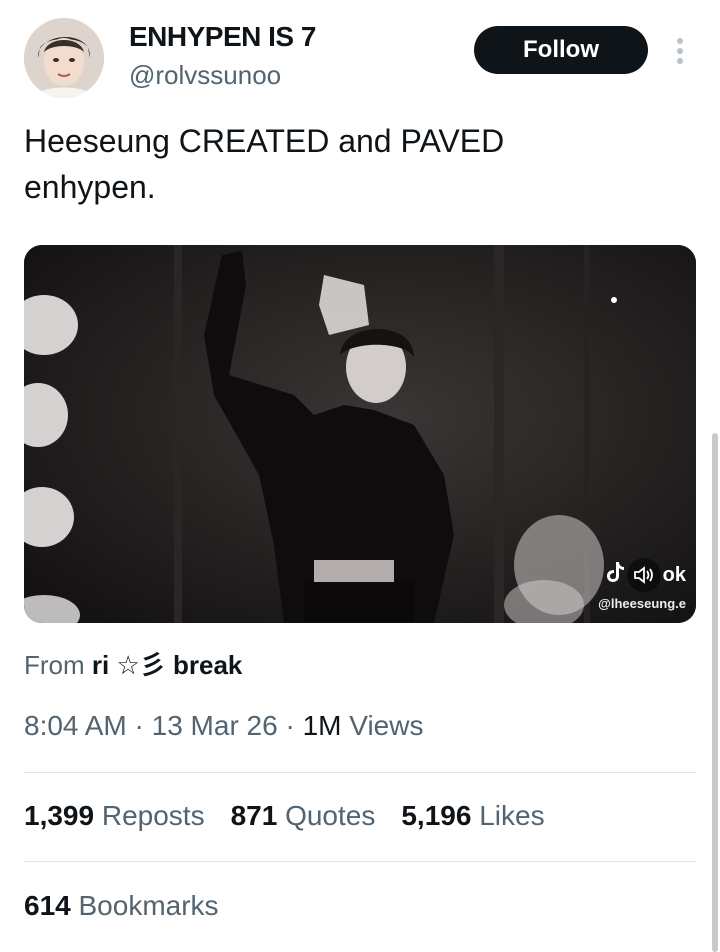 Image resolution: width=720 pixels, height=952 pixels. I want to click on more-options-icon, so click(680, 51).